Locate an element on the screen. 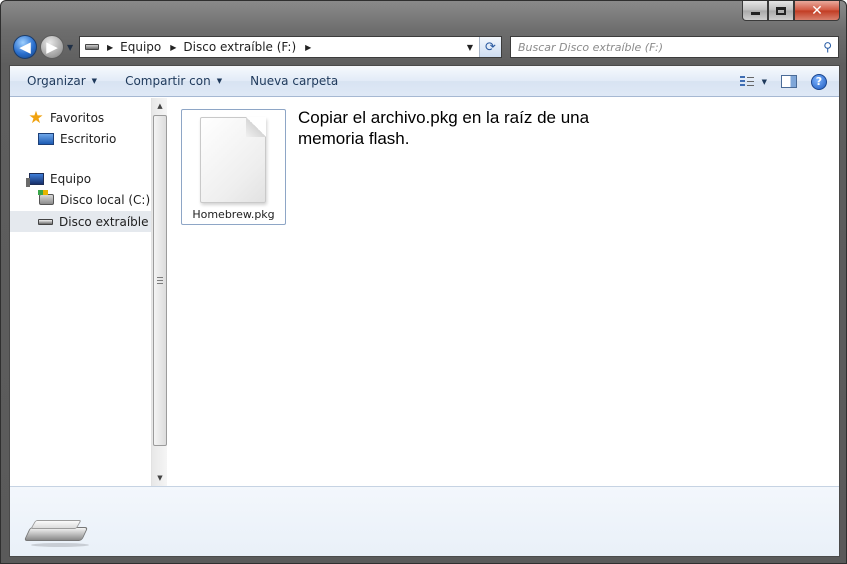 This screenshot has height=564, width=847. sidebar-item-label: Equipo is located at coordinates (71, 178).